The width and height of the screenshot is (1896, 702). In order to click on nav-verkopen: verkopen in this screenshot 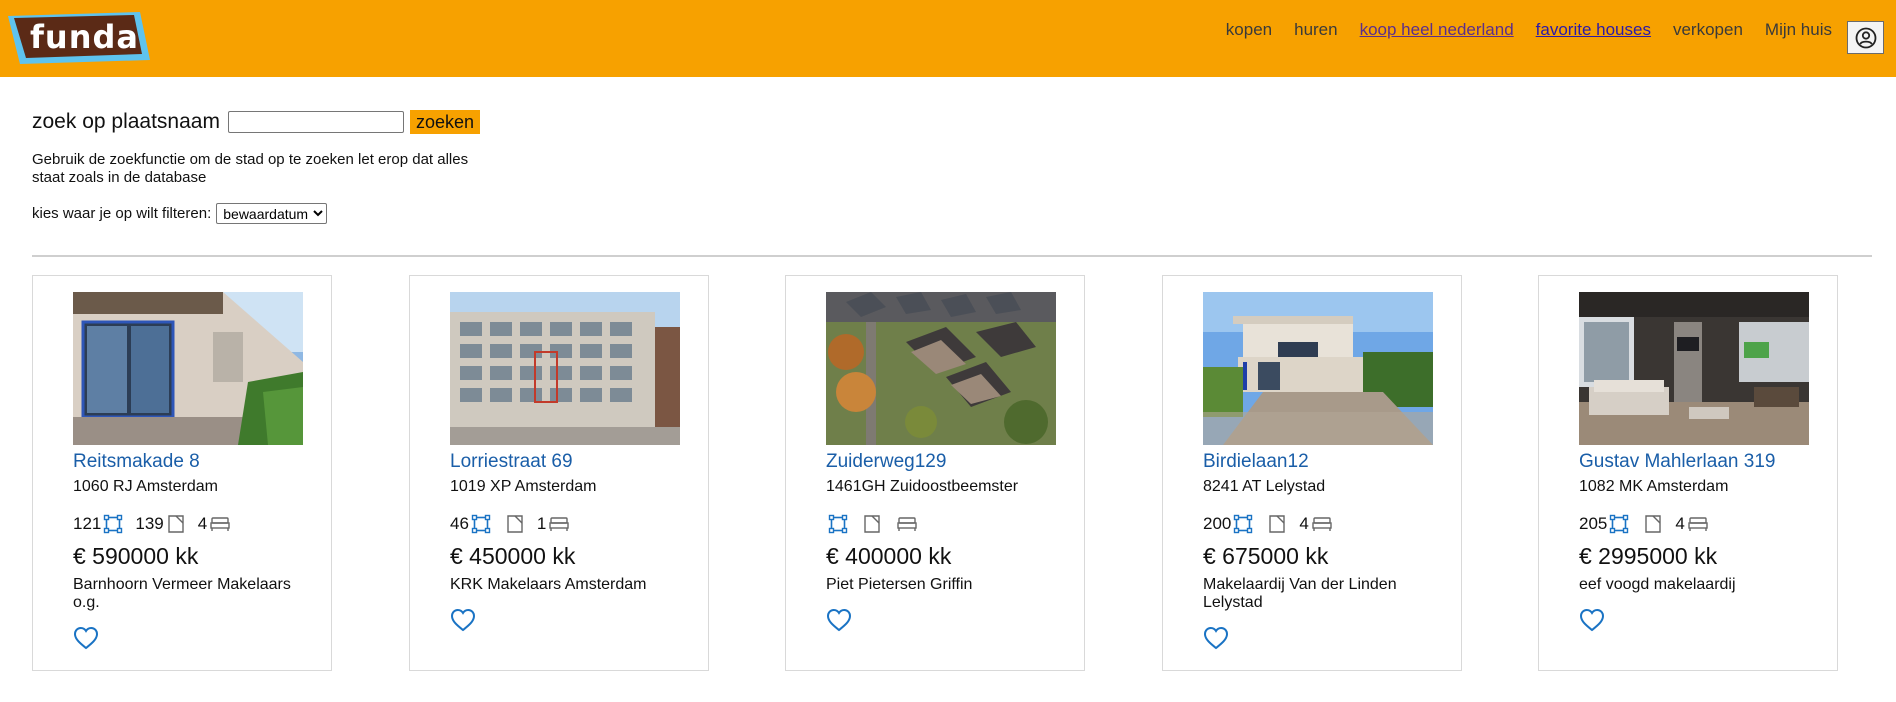, I will do `click(1708, 30)`.